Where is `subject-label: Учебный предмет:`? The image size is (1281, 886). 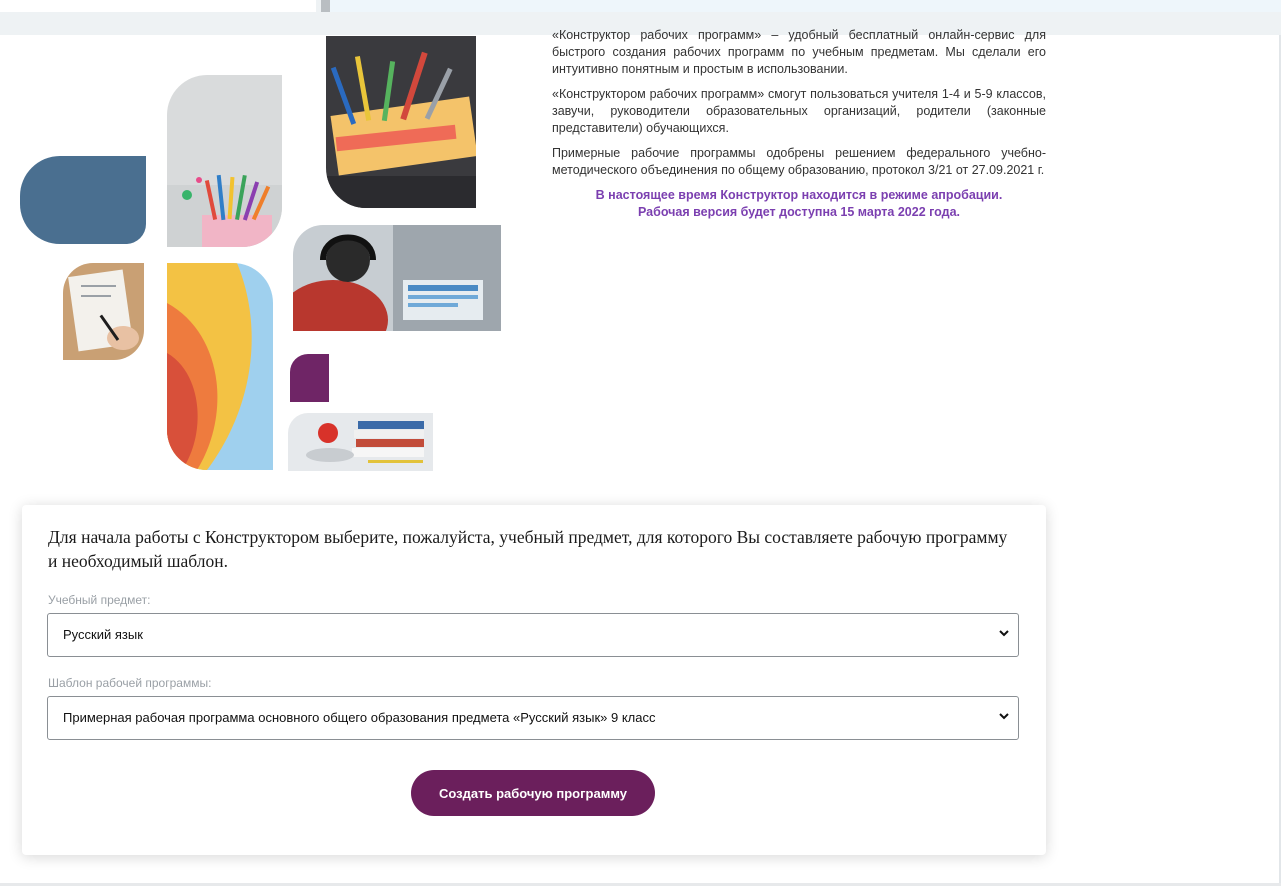
subject-label: Учебный предмет: is located at coordinates (99, 600).